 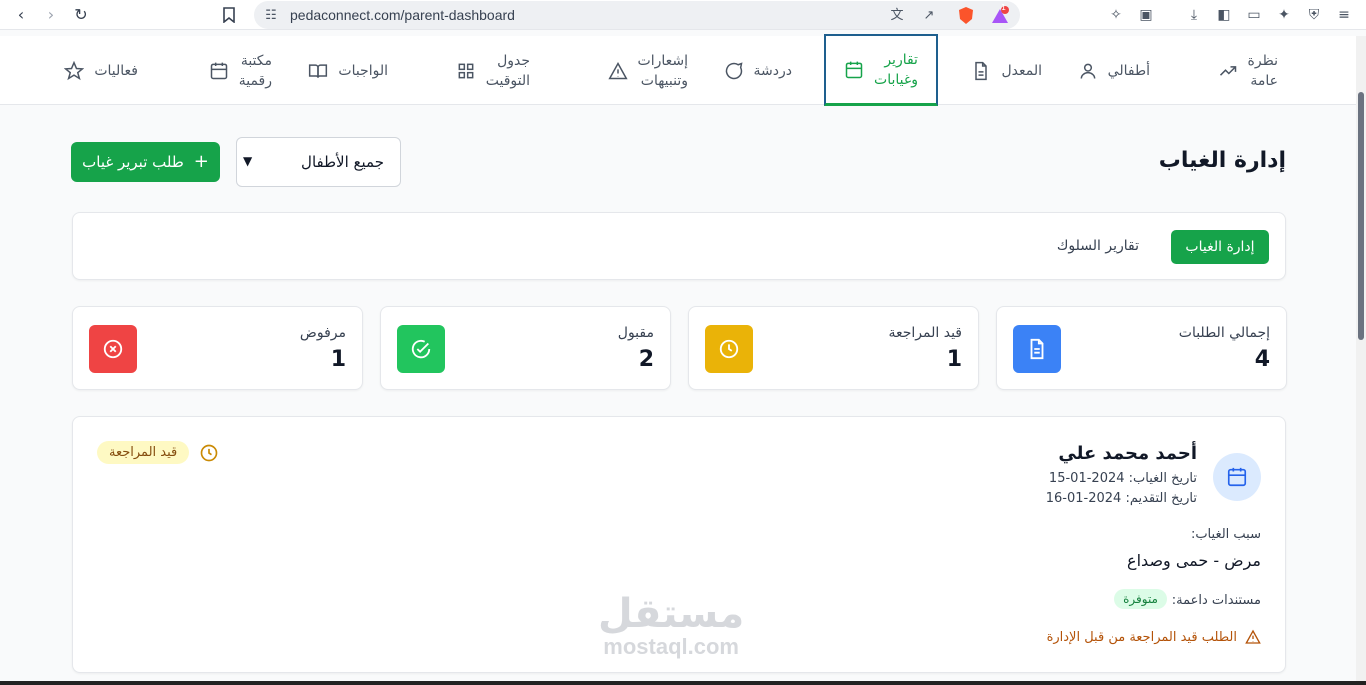 What do you see at coordinates (1224, 15) in the screenshot?
I see `sidebar-icon: ◧` at bounding box center [1224, 15].